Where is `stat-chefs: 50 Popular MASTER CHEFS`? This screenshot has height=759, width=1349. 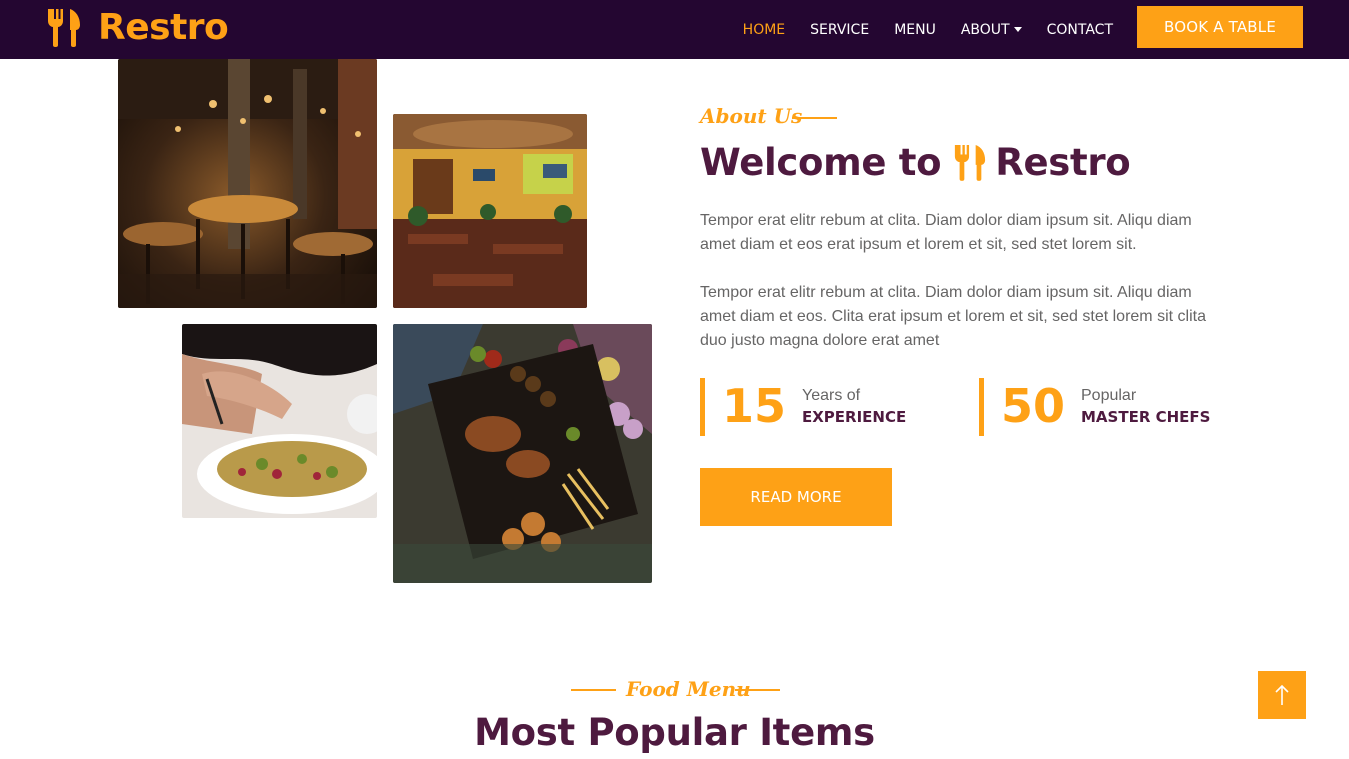
stat-chefs: 50 Popular MASTER CHEFS is located at coordinates (1101, 407).